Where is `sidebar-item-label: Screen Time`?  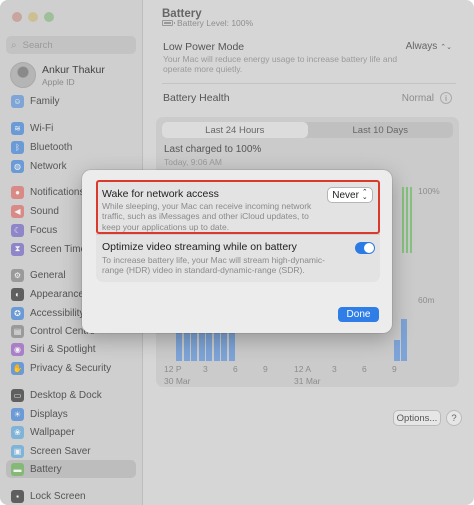 sidebar-item-label: Screen Time is located at coordinates (58, 249).